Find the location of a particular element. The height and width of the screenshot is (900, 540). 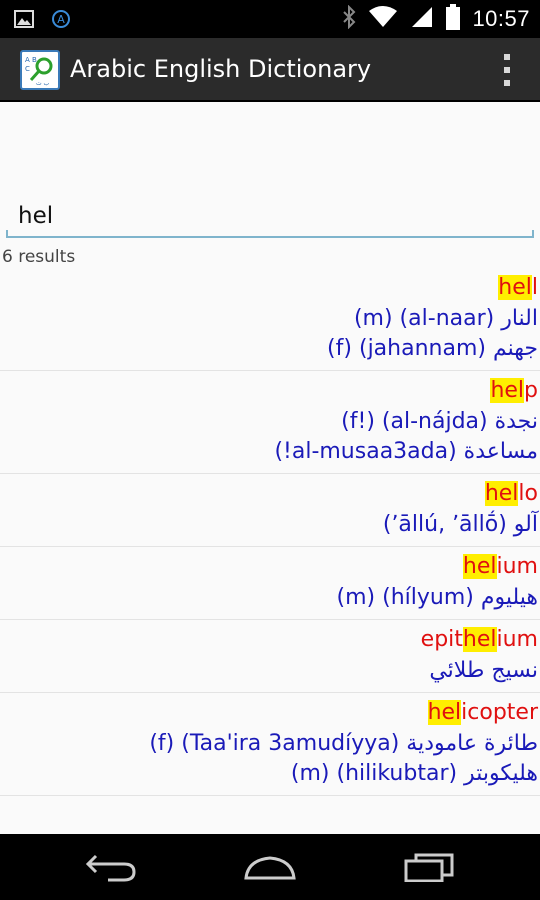

app-logo-icon: A B C ب ت is located at coordinates (40, 70).